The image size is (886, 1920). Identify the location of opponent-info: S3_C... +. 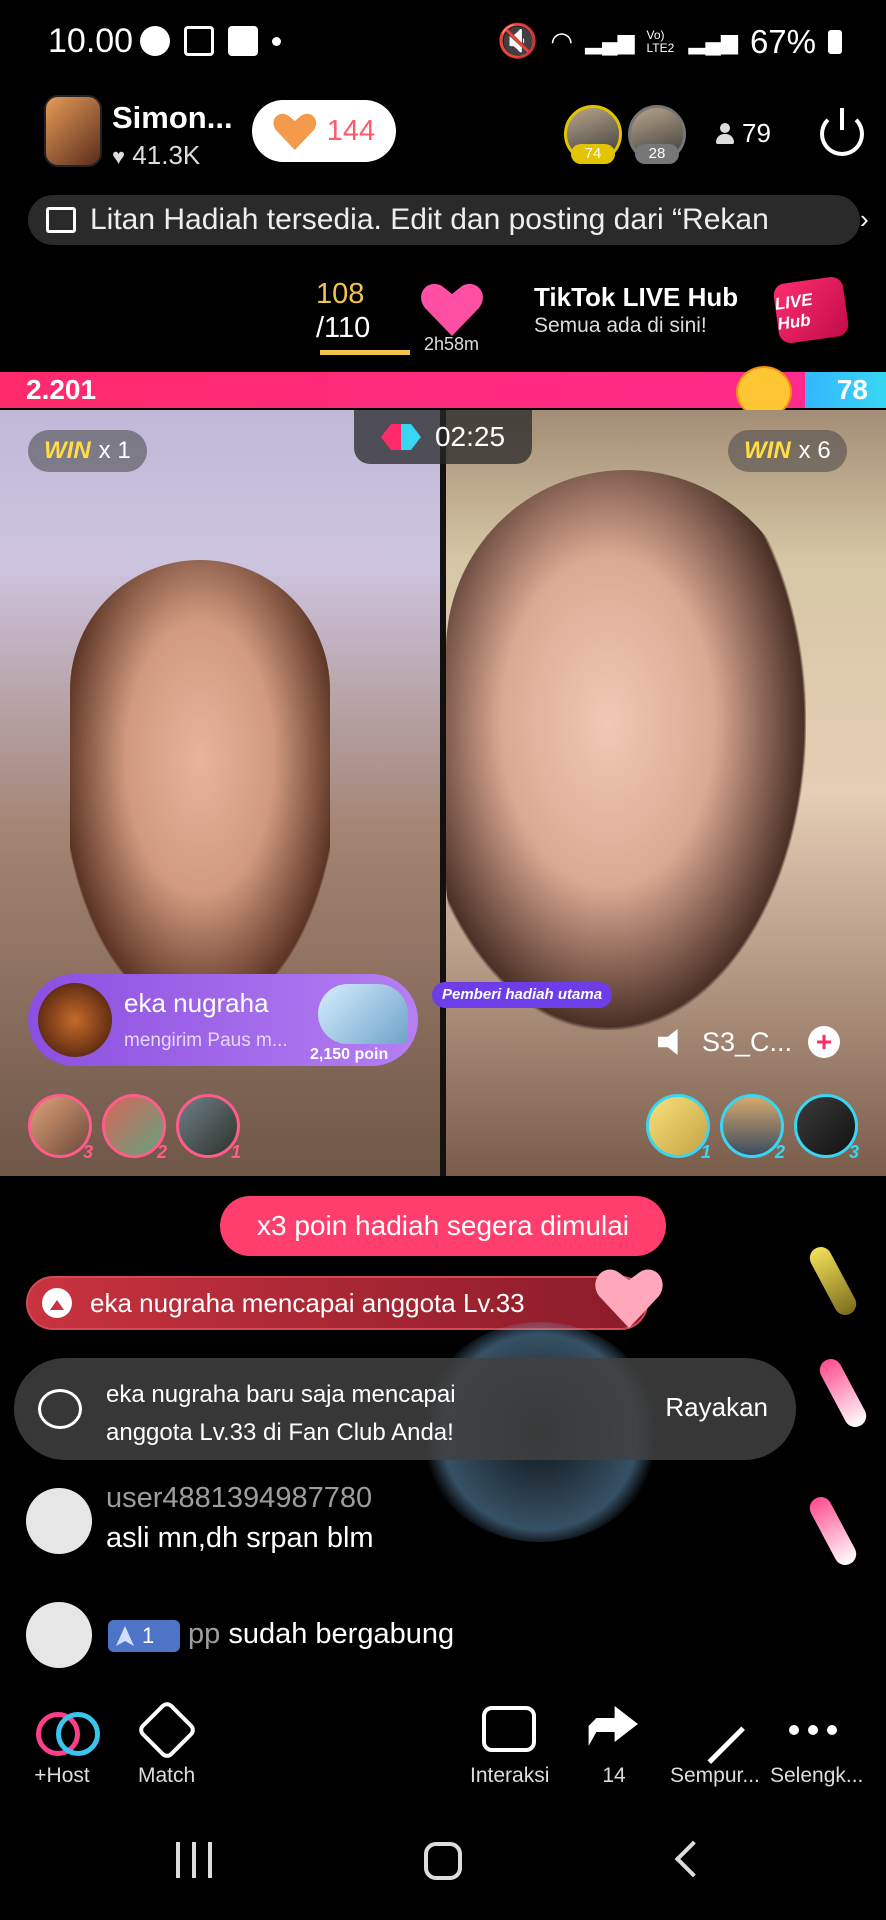
(749, 1042).